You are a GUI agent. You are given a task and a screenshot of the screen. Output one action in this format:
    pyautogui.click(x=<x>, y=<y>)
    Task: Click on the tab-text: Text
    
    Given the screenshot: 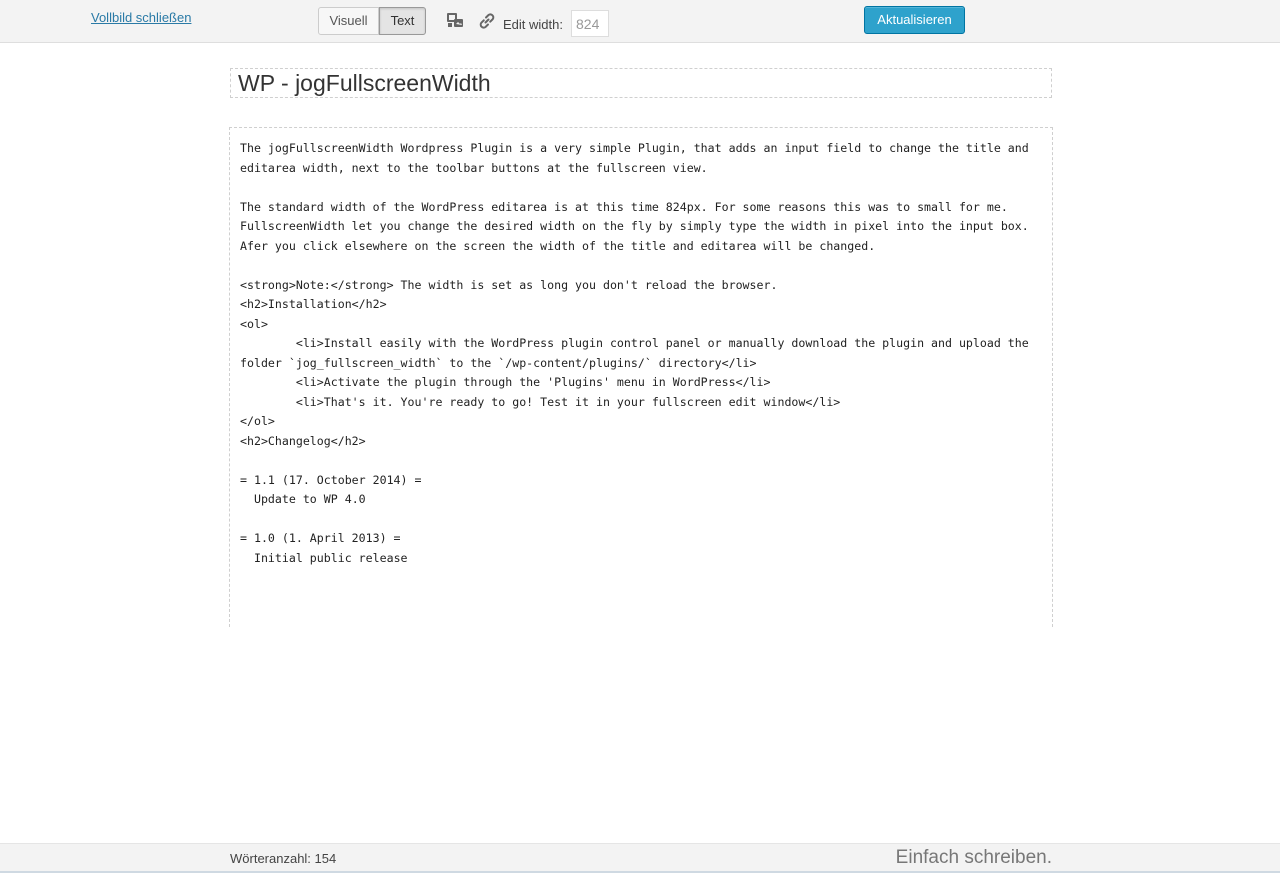 What is the action you would take?
    pyautogui.click(x=402, y=21)
    